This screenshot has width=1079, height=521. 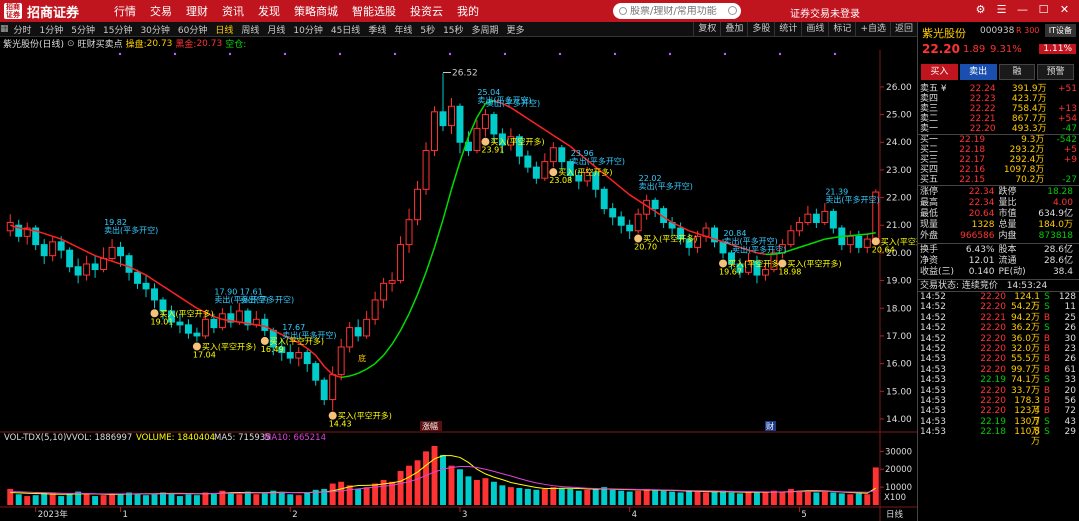 What do you see at coordinates (192, 29) in the screenshot?
I see `period-tab-5: 60分钟` at bounding box center [192, 29].